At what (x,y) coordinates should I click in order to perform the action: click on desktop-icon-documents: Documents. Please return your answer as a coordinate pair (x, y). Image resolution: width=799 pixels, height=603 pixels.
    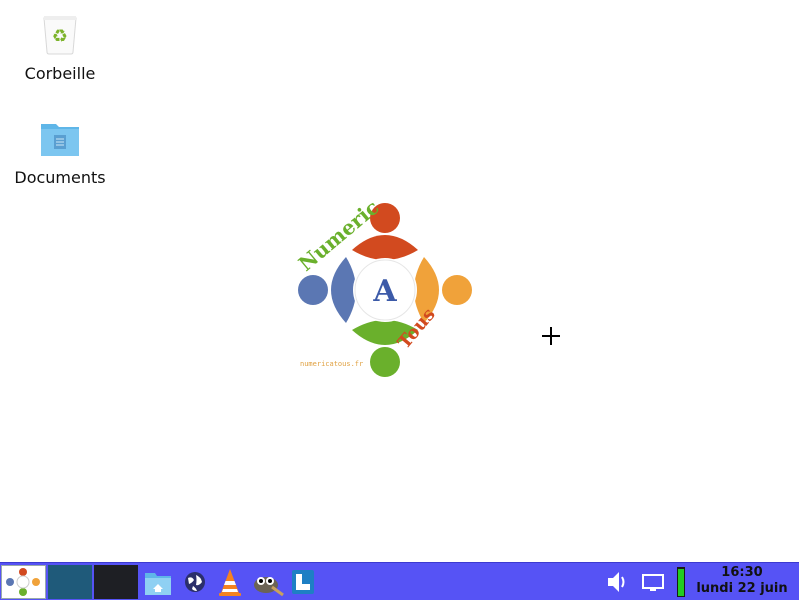
    Looking at the image, I should click on (60, 152).